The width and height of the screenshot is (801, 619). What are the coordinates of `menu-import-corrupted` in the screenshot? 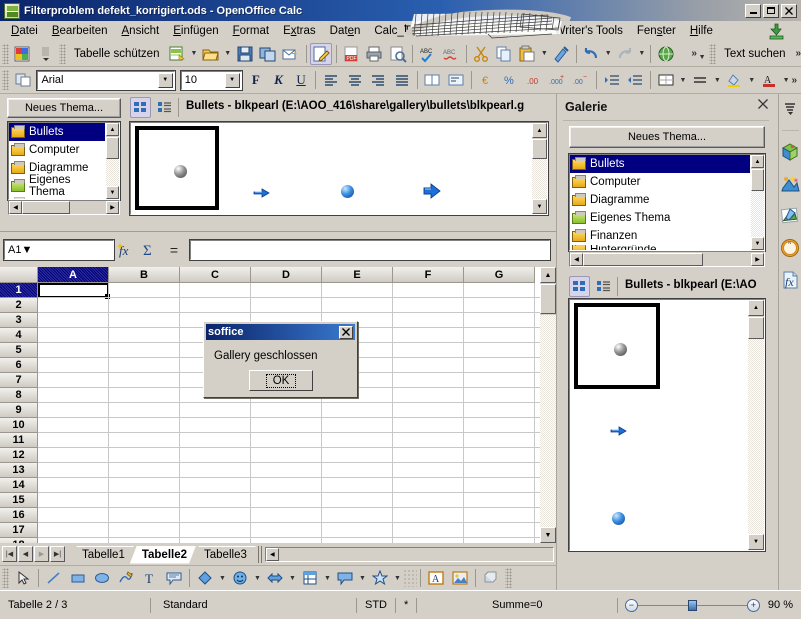 It's located at (493, 31).